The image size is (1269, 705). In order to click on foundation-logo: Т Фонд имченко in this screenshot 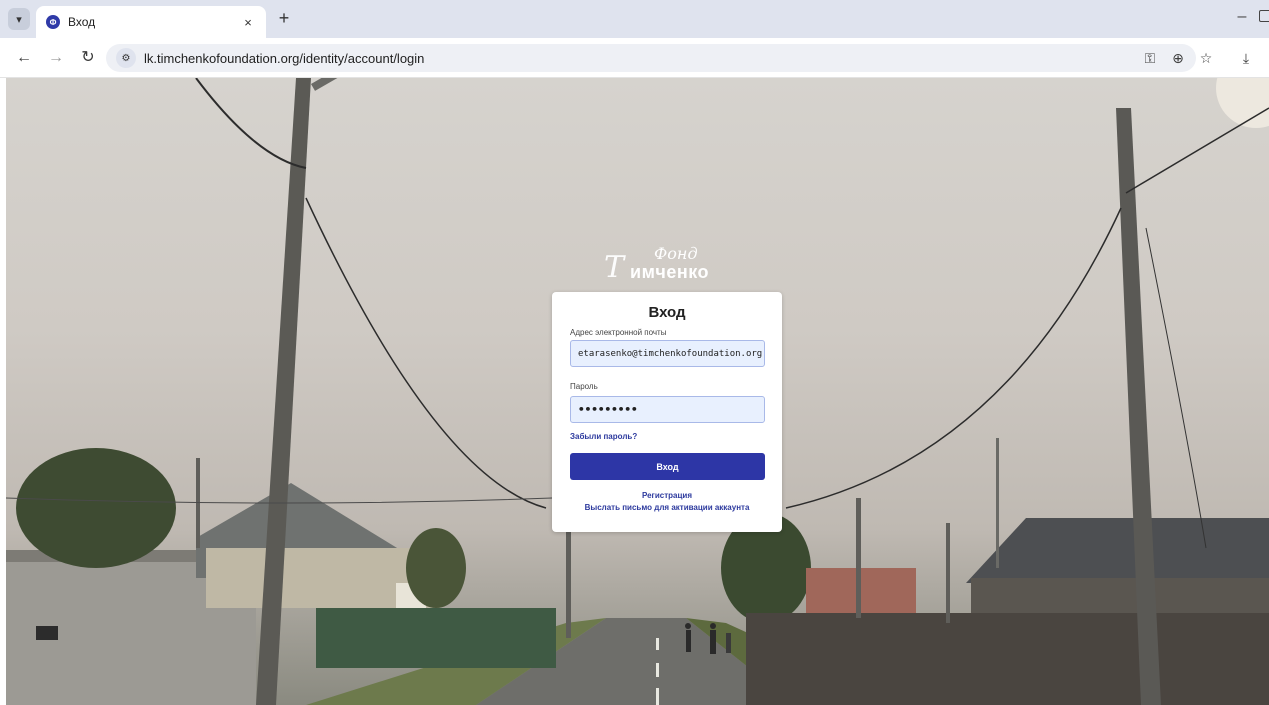, I will do `click(669, 267)`.